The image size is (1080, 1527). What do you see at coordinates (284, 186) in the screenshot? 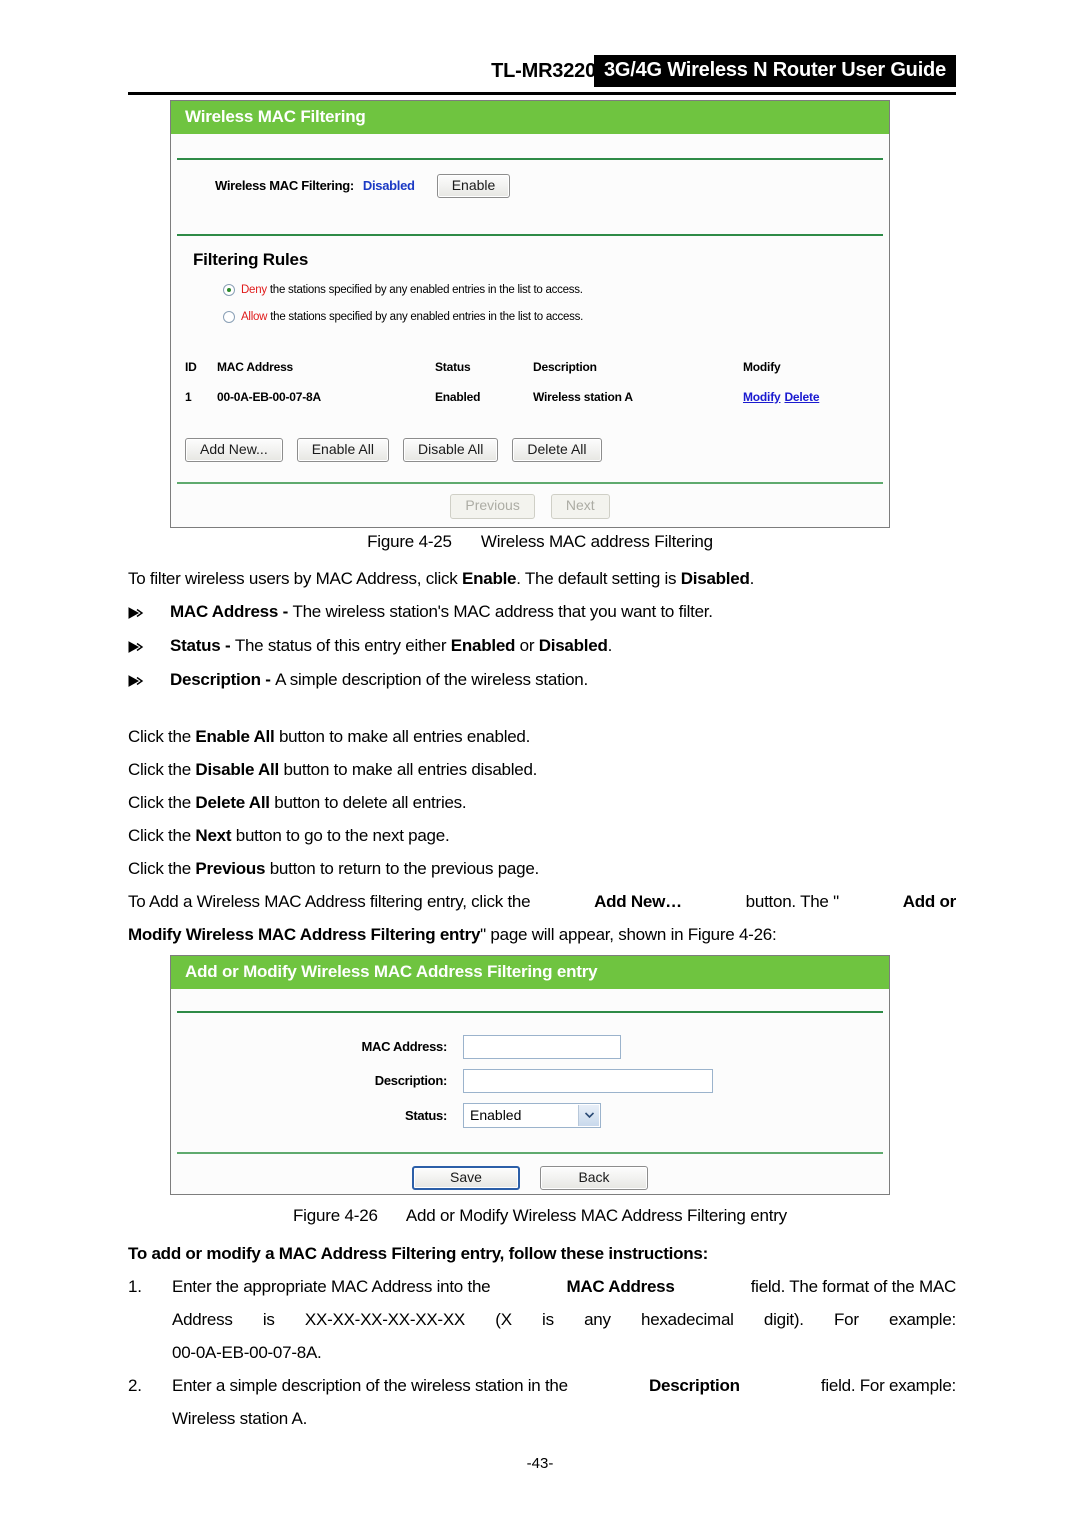
I see `wireless-mac-filtering-label: Wireless MAC Filtering:` at bounding box center [284, 186].